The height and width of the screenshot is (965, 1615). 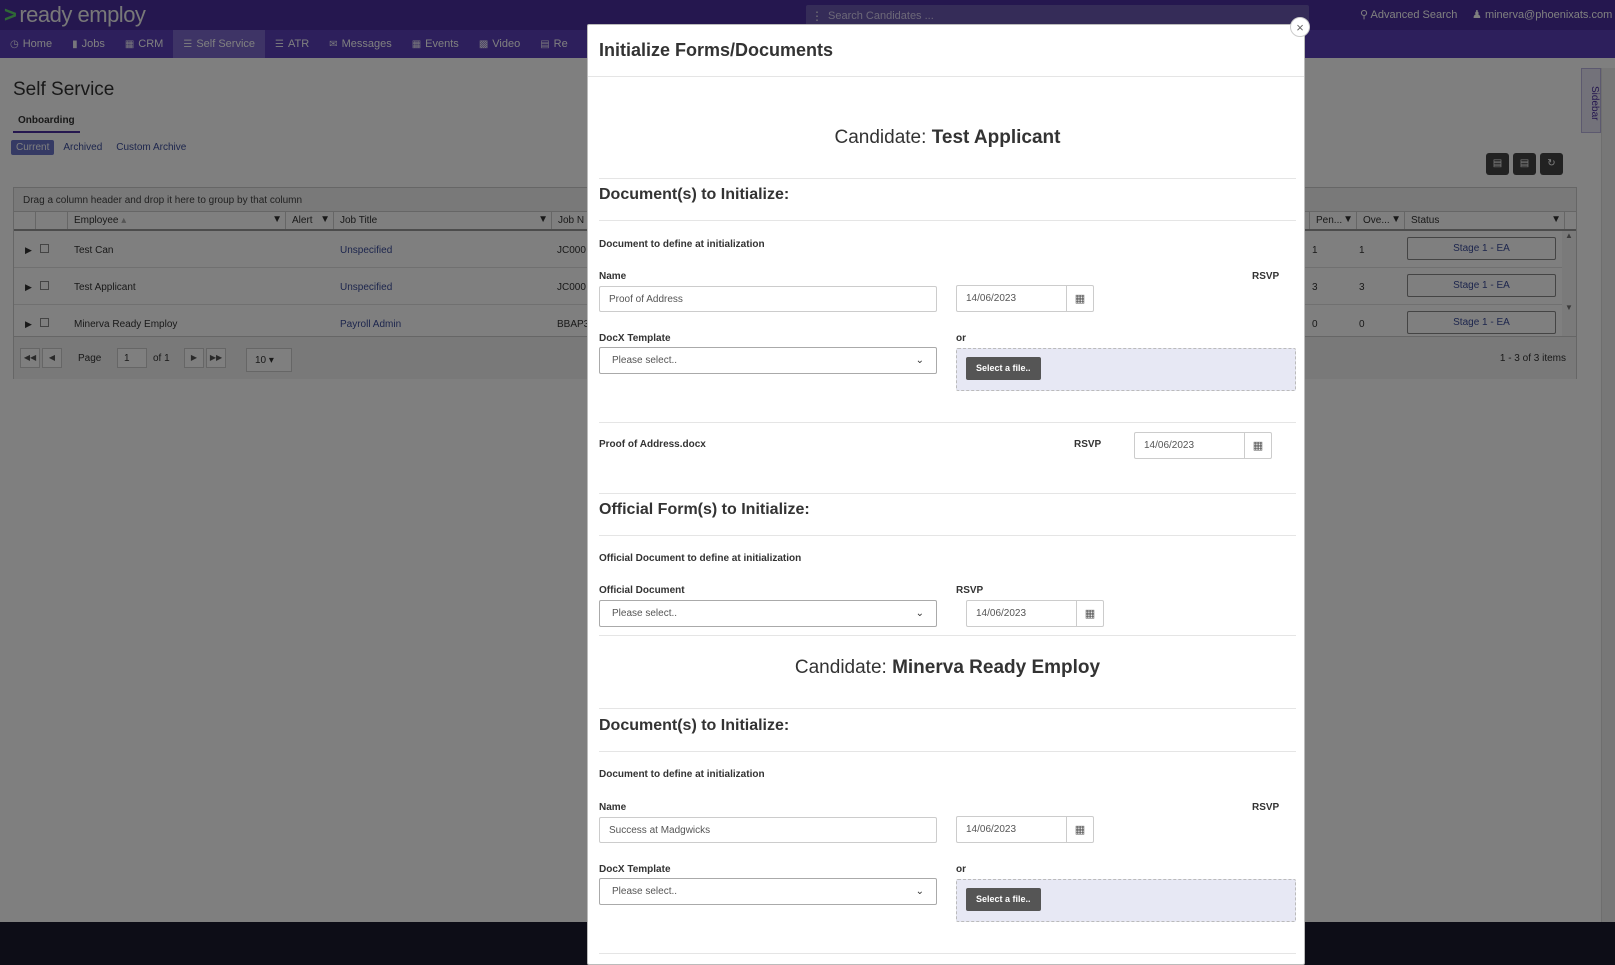 I want to click on attached-file-name: Proof of Address.docx, so click(x=652, y=444).